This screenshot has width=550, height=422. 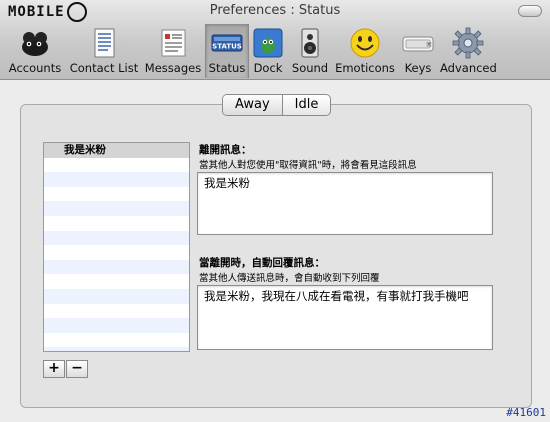 What do you see at coordinates (268, 43) in the screenshot?
I see `dock-icon` at bounding box center [268, 43].